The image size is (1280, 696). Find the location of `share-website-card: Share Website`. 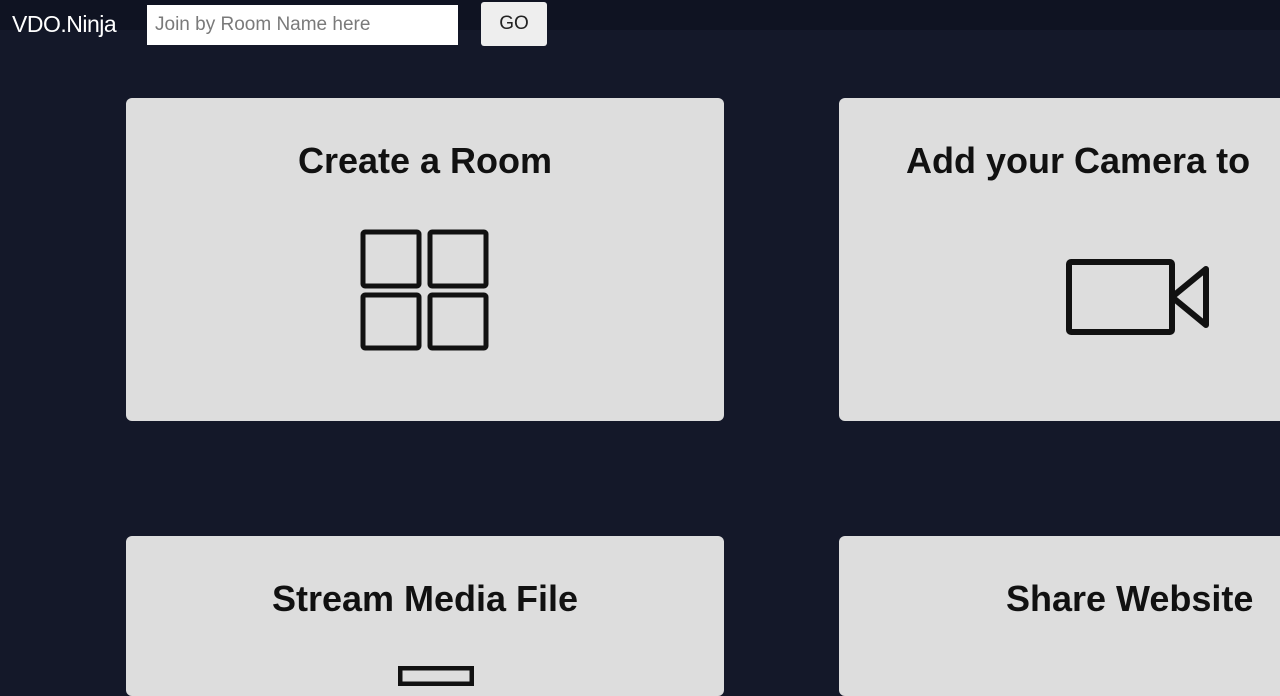

share-website-card: Share Website is located at coordinates (1059, 616).